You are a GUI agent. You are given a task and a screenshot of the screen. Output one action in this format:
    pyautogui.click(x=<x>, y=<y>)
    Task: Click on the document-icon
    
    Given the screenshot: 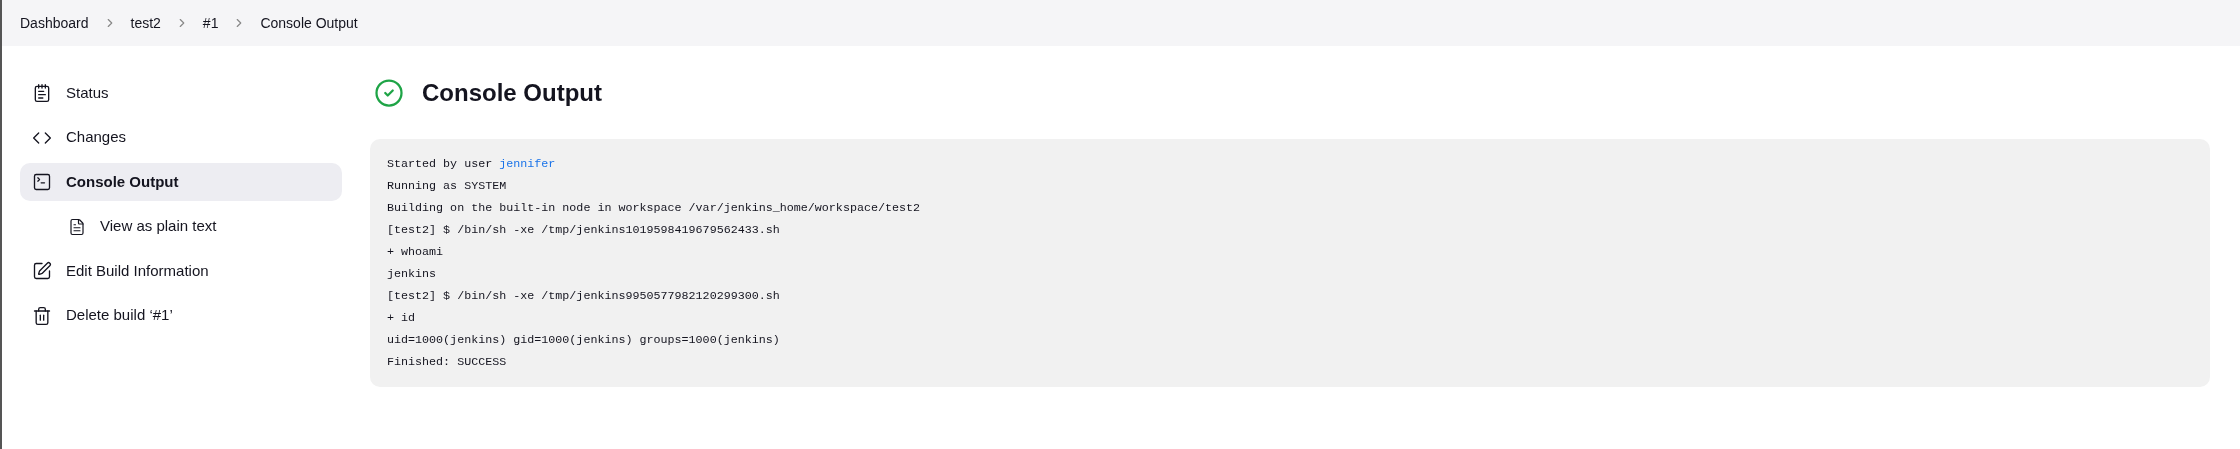 What is the action you would take?
    pyautogui.click(x=77, y=226)
    